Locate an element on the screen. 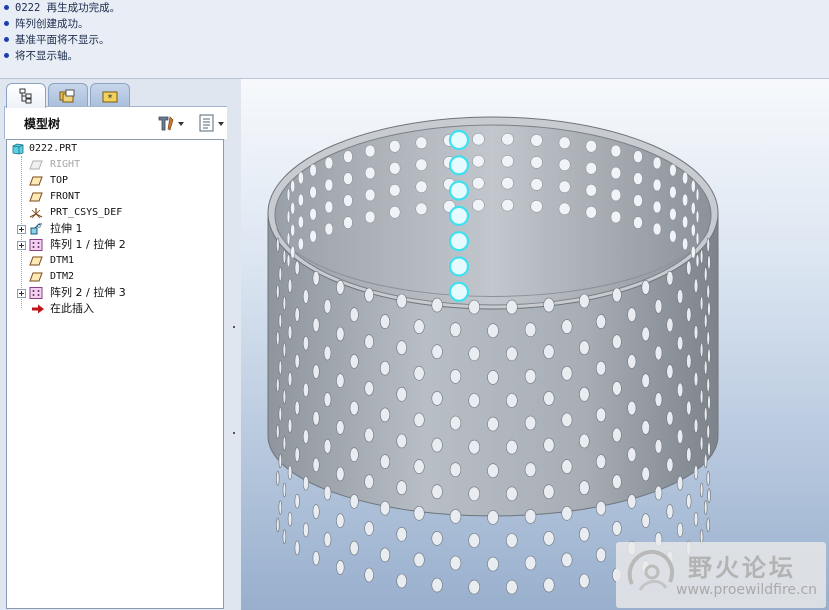  message-area: 0222 再生成功完成。 阵列创建成功。 基准平面将不显示。 将不显示轴。 is located at coordinates (414, 39).